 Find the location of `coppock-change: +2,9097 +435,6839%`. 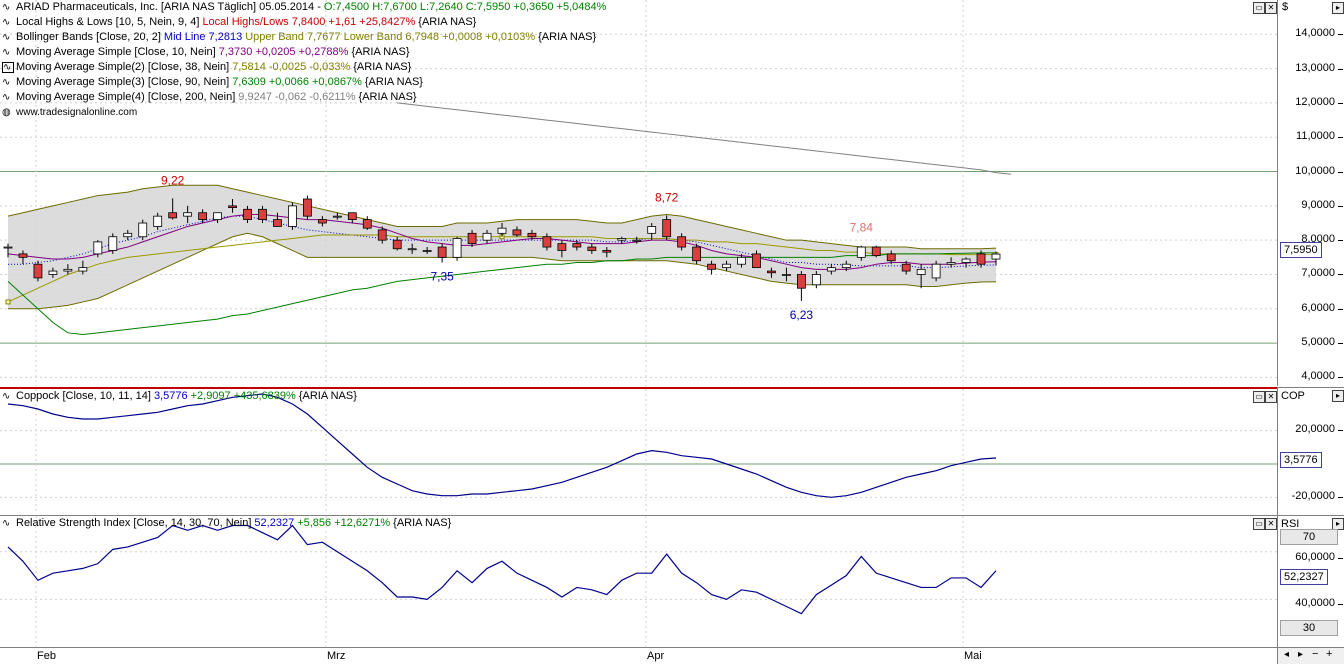

coppock-change: +2,9097 +435,6839% is located at coordinates (243, 396).